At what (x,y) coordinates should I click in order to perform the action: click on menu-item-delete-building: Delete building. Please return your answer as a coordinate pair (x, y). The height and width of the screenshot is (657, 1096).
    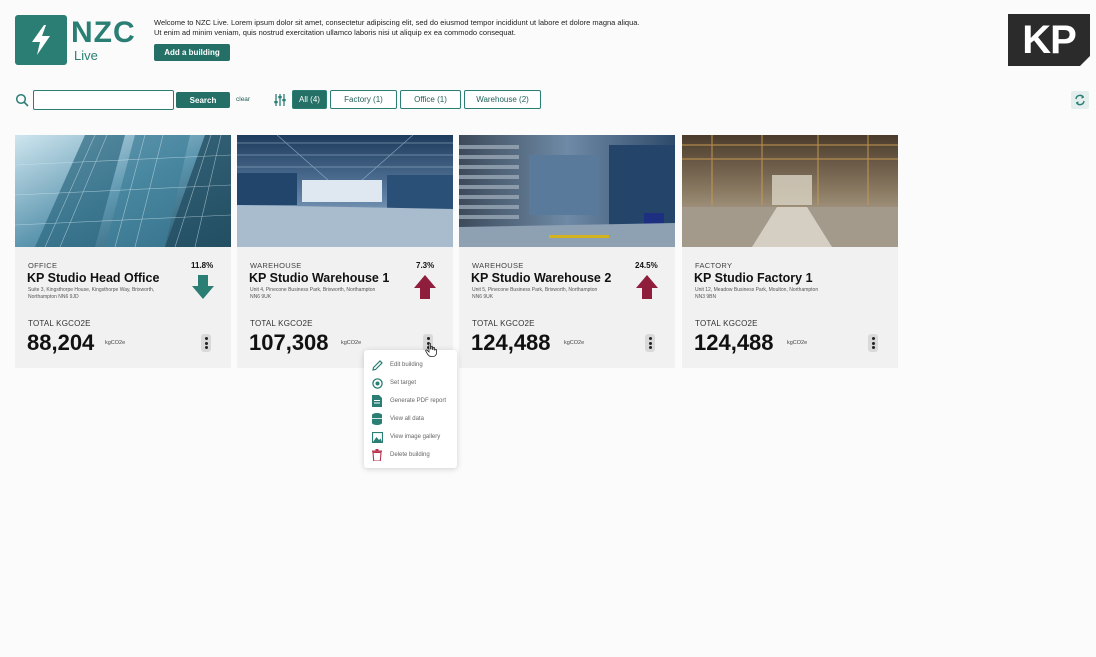
    Looking at the image, I should click on (410, 455).